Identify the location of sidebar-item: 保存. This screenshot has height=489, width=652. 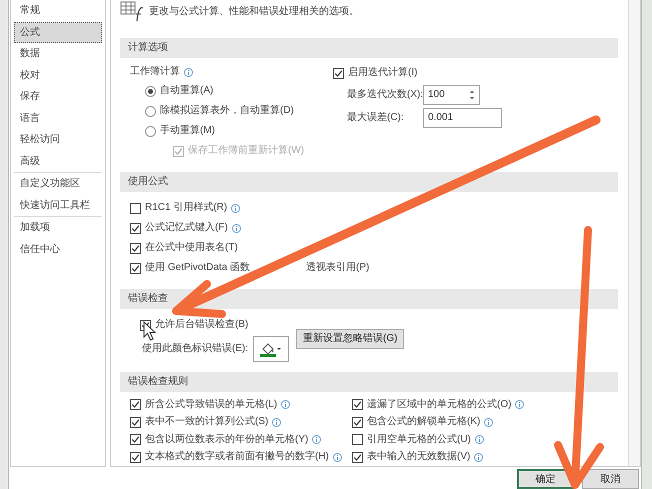
(58, 97).